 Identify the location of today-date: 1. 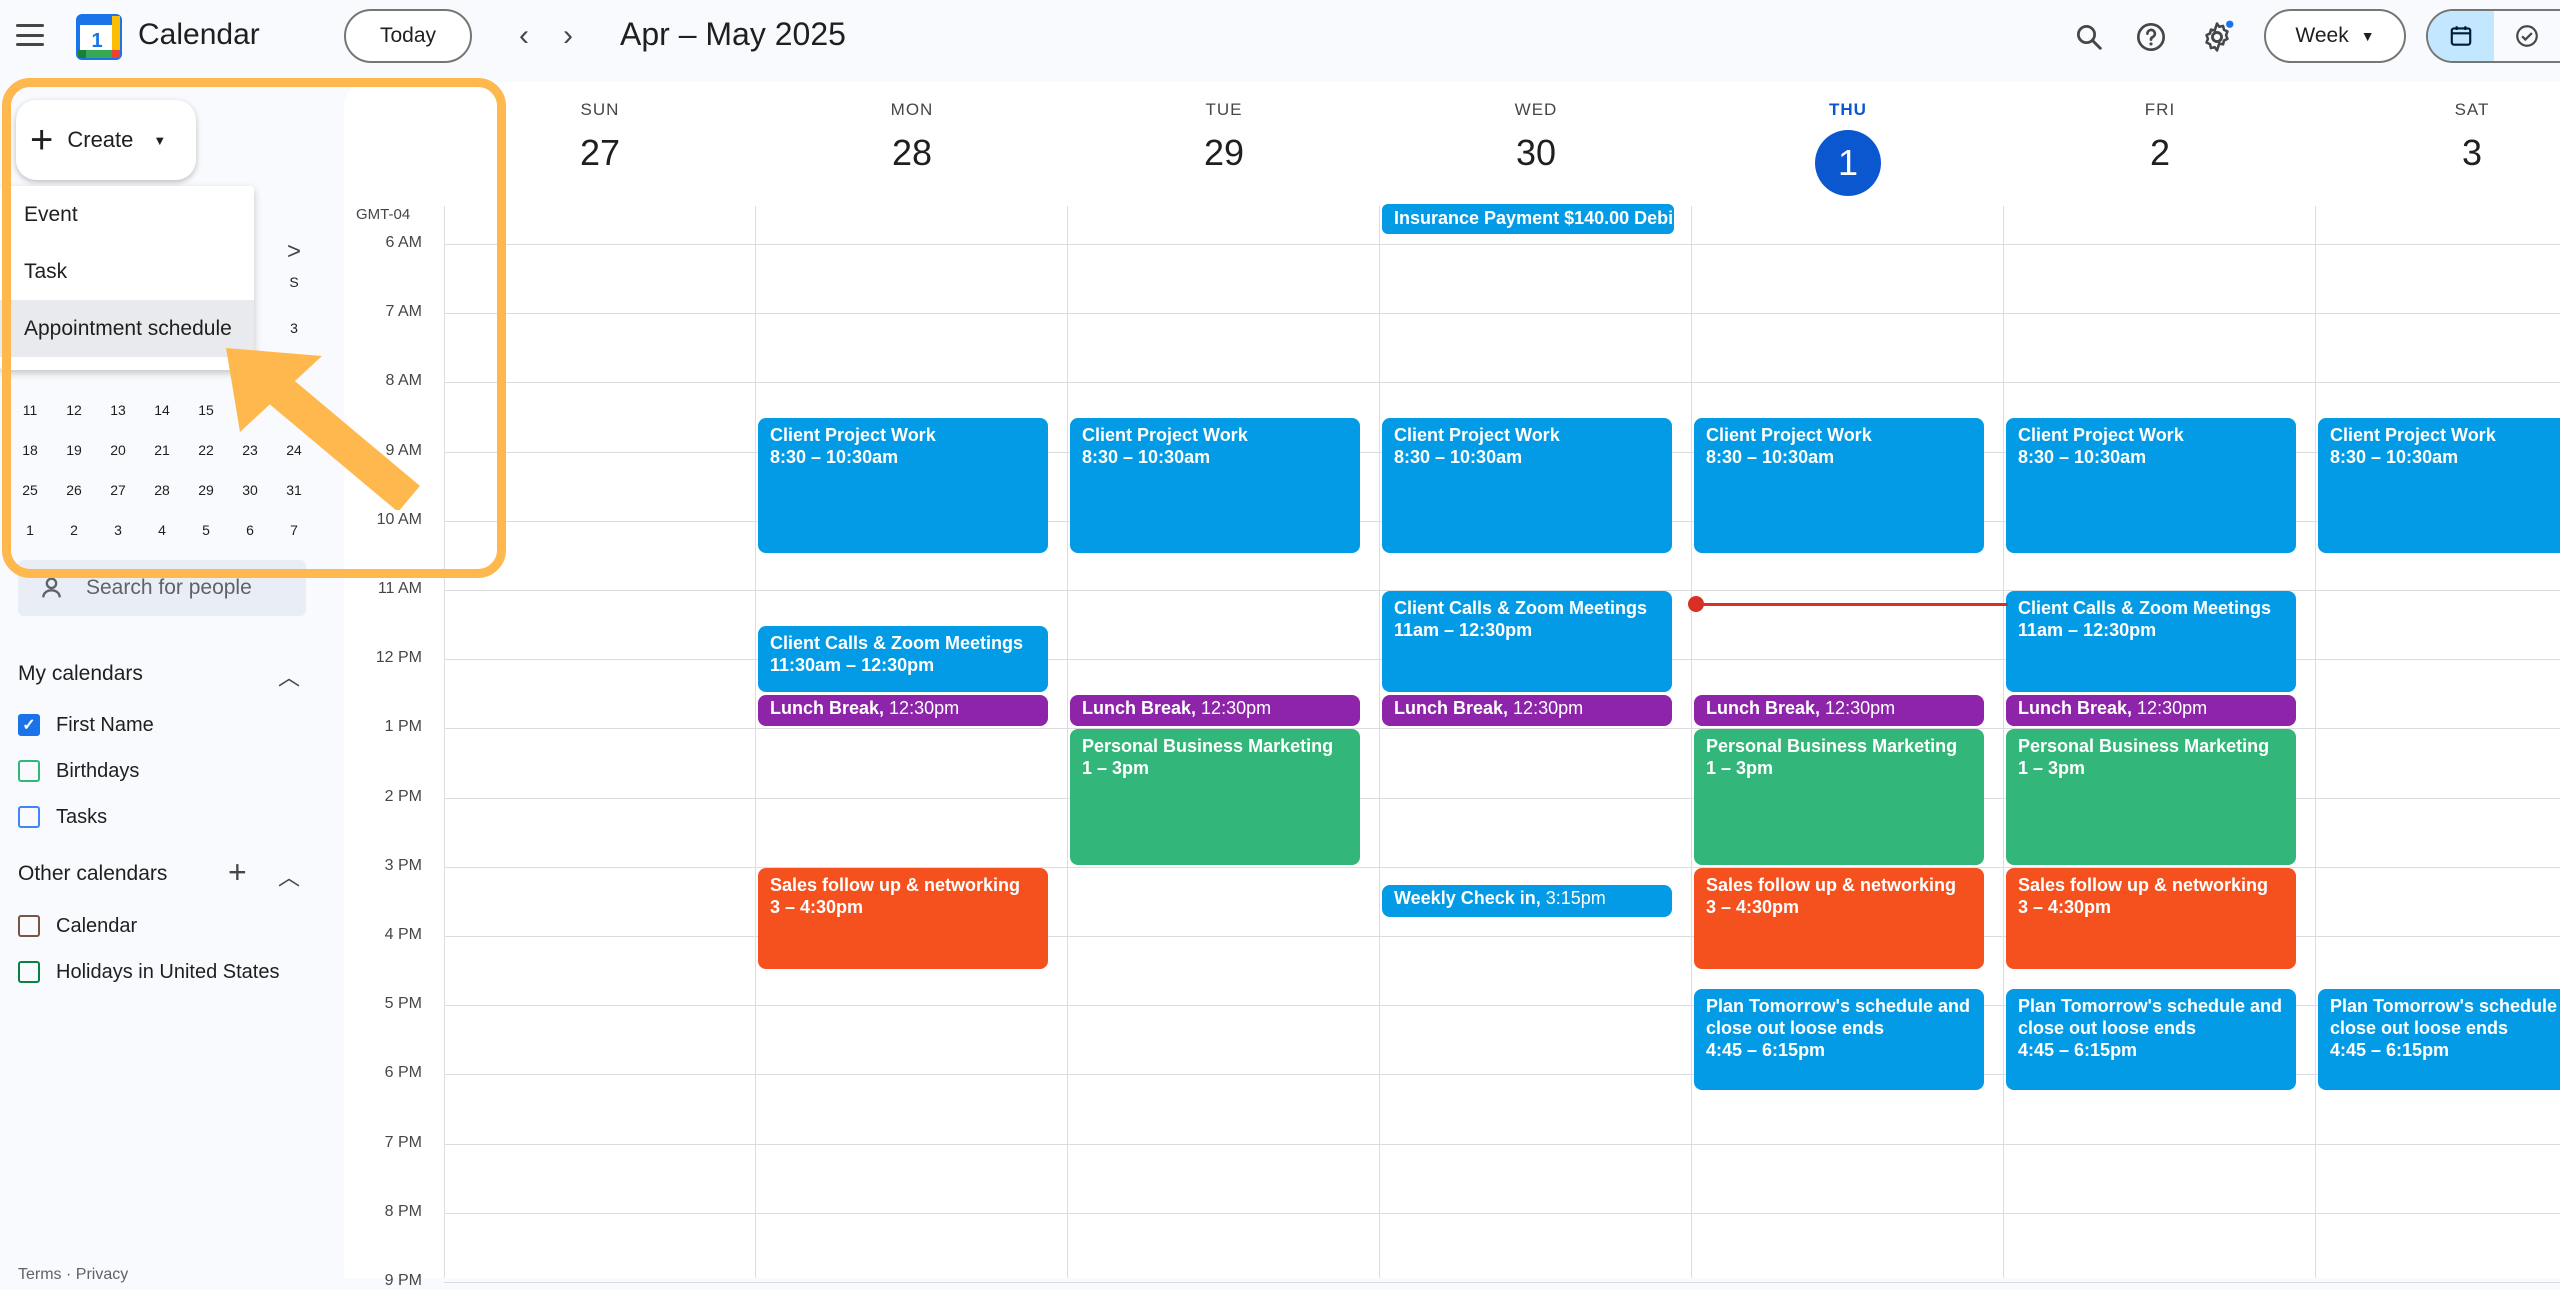
(1848, 163).